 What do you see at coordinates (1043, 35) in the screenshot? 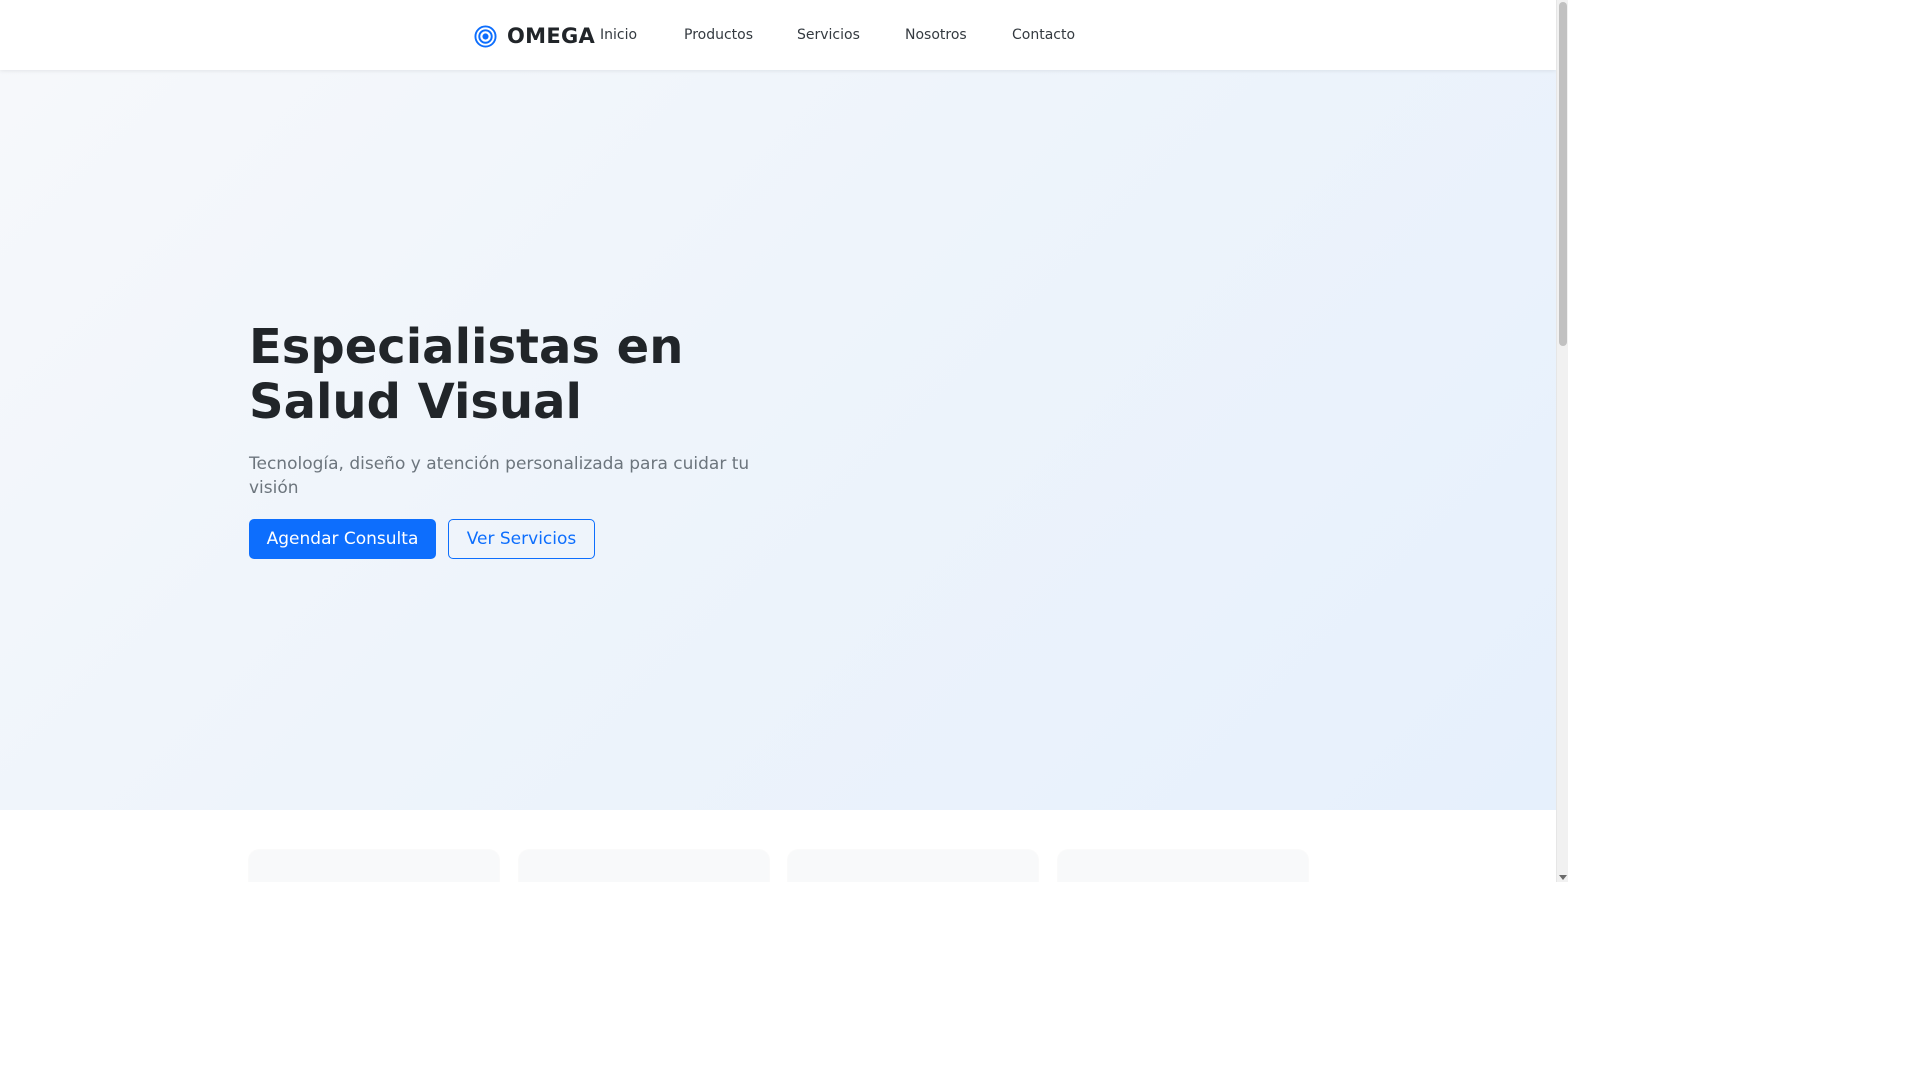
I see `nav-link-contacto: Contacto` at bounding box center [1043, 35].